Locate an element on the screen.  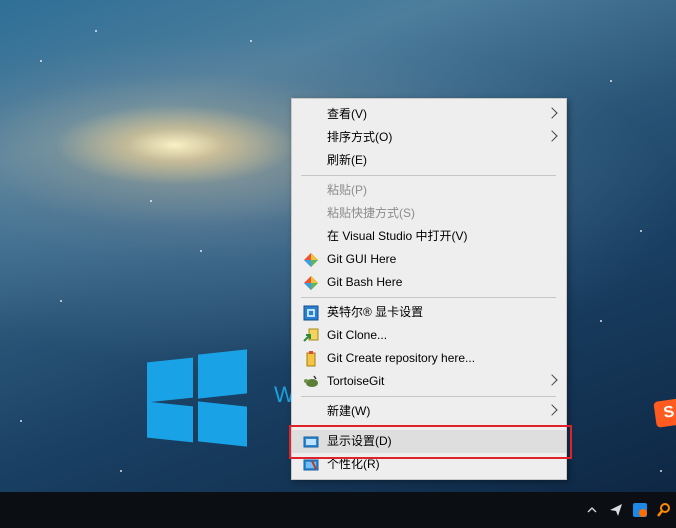
tortoisegit-icon is located at coordinates (311, 381).